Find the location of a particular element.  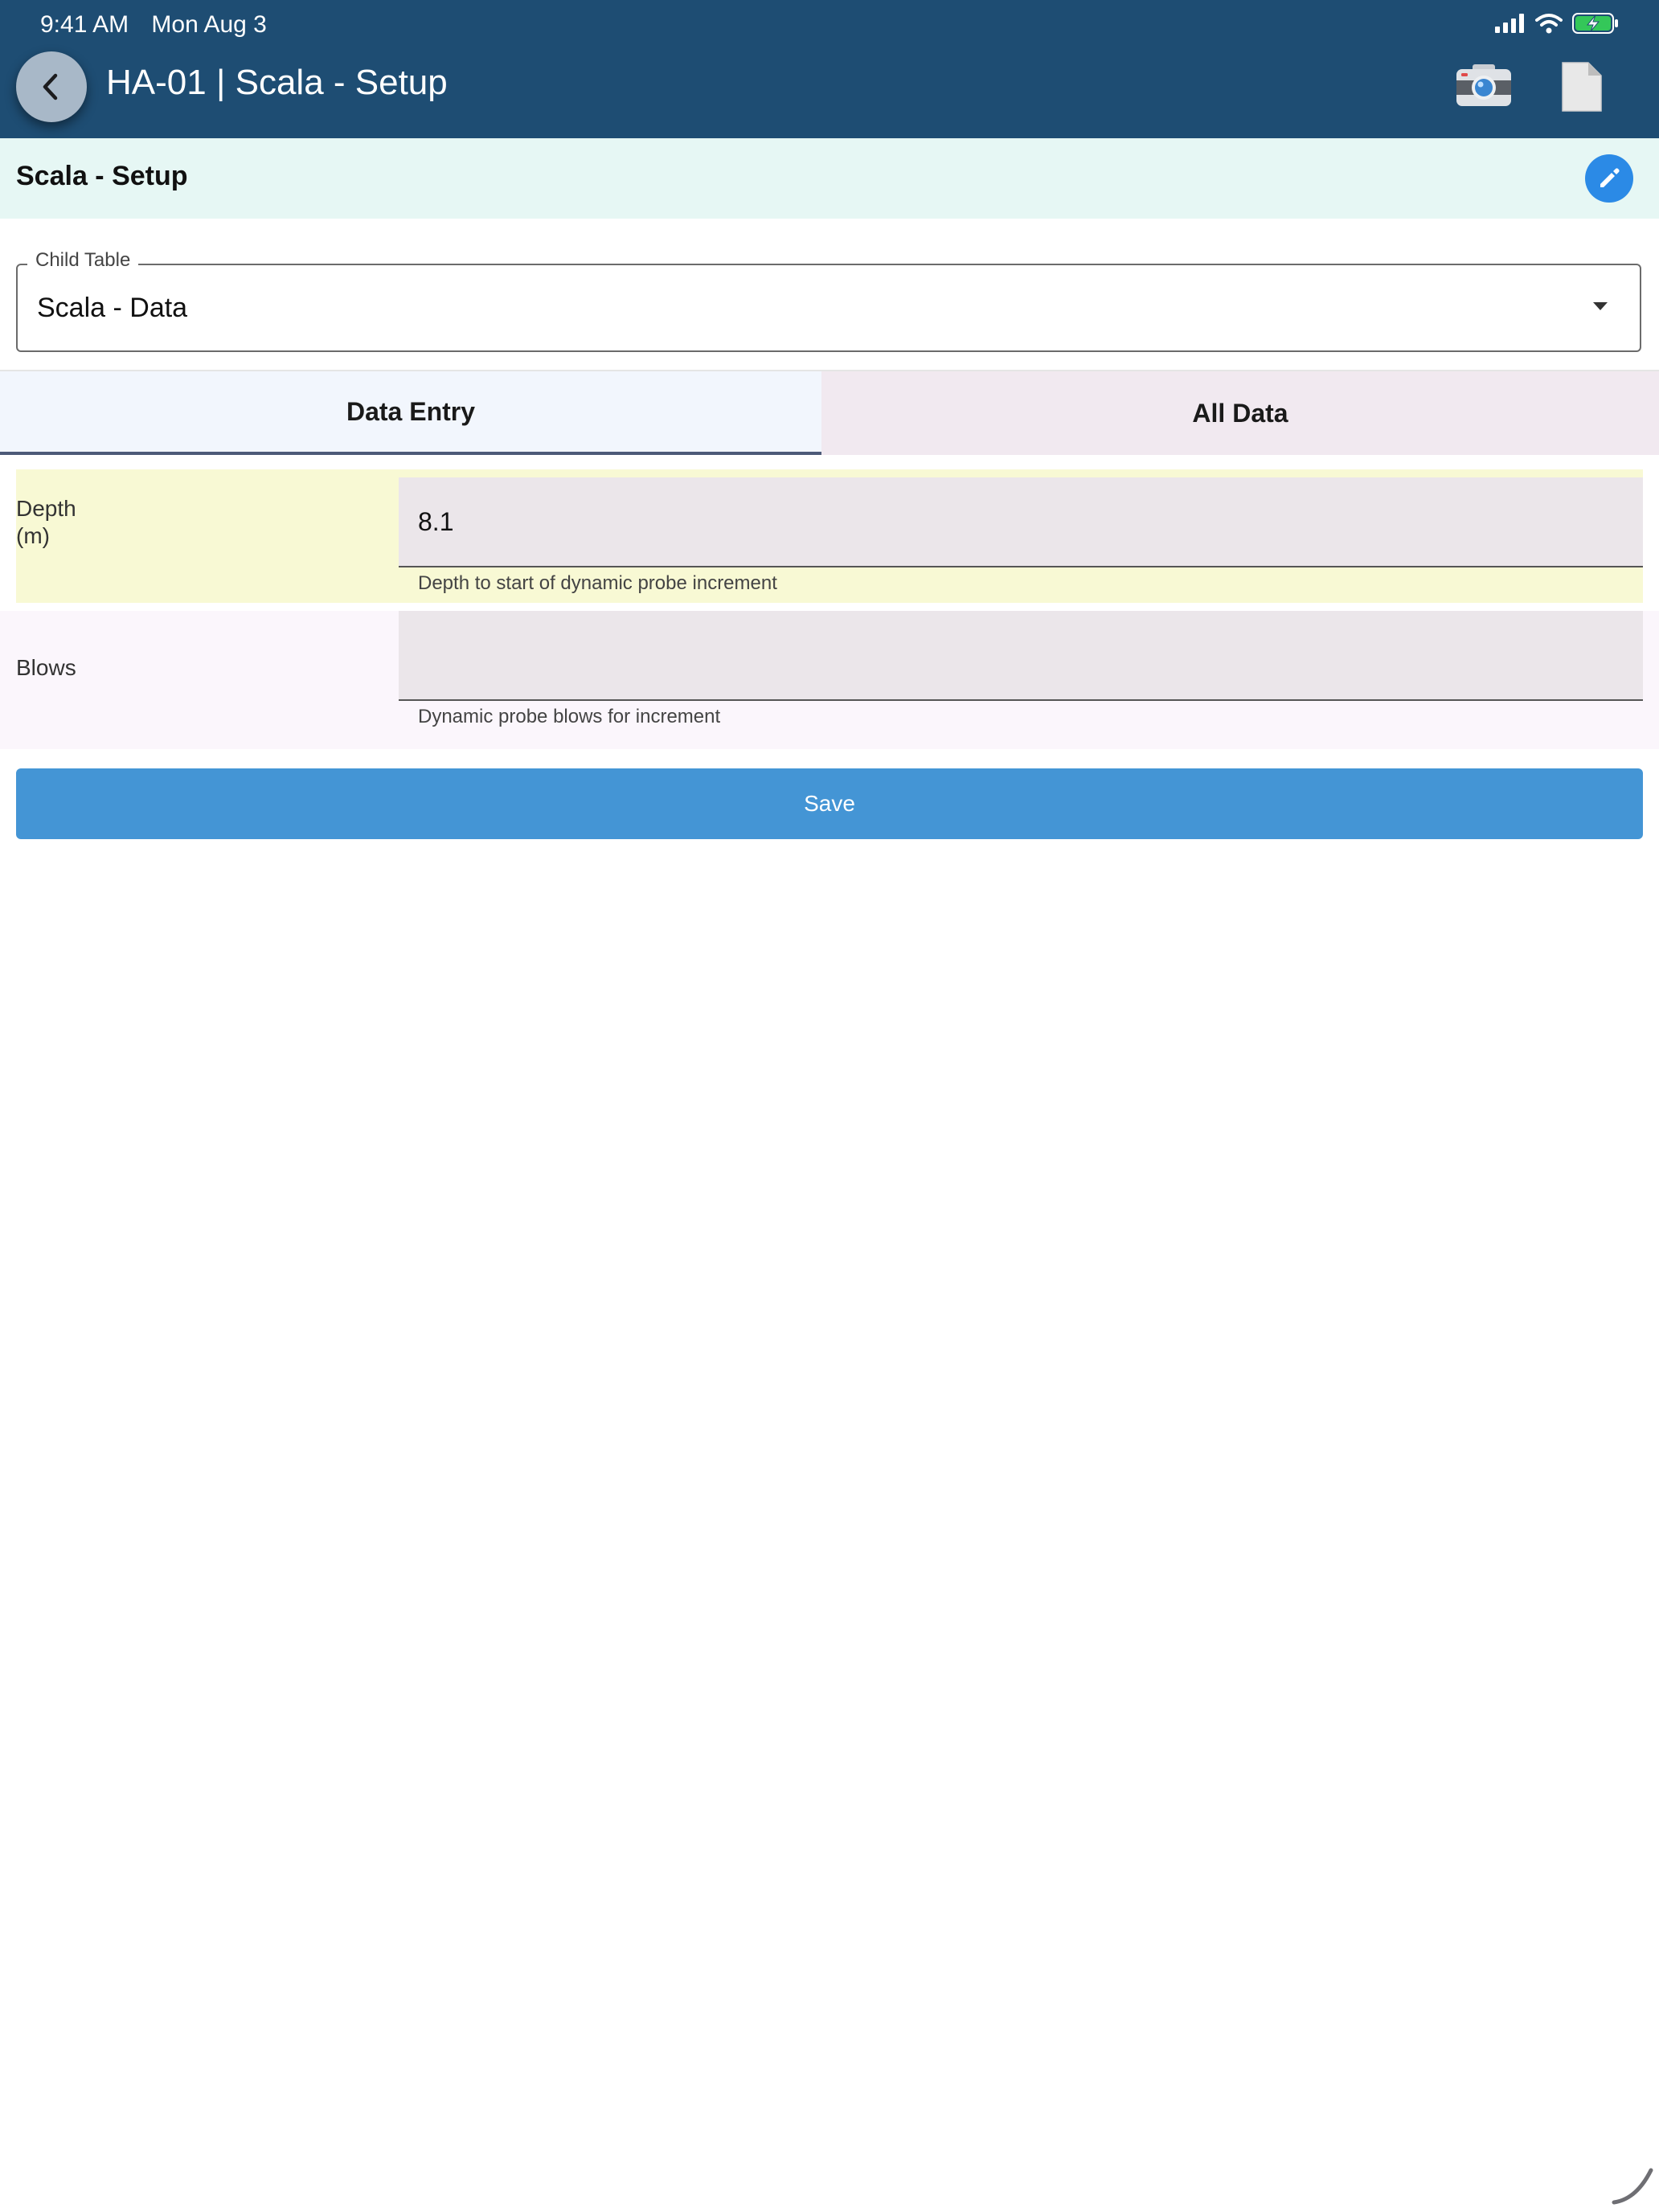

page-title: HA-01 | Scala - Setup is located at coordinates (277, 82).